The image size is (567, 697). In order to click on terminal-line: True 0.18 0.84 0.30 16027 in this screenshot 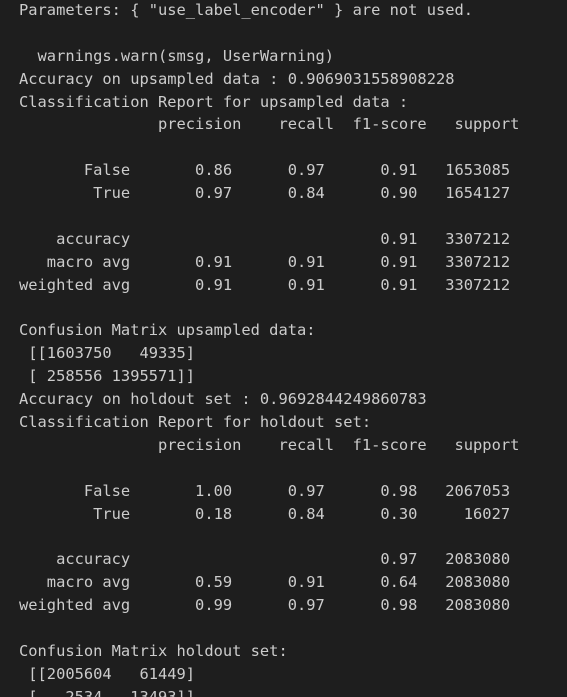, I will do `click(265, 513)`.